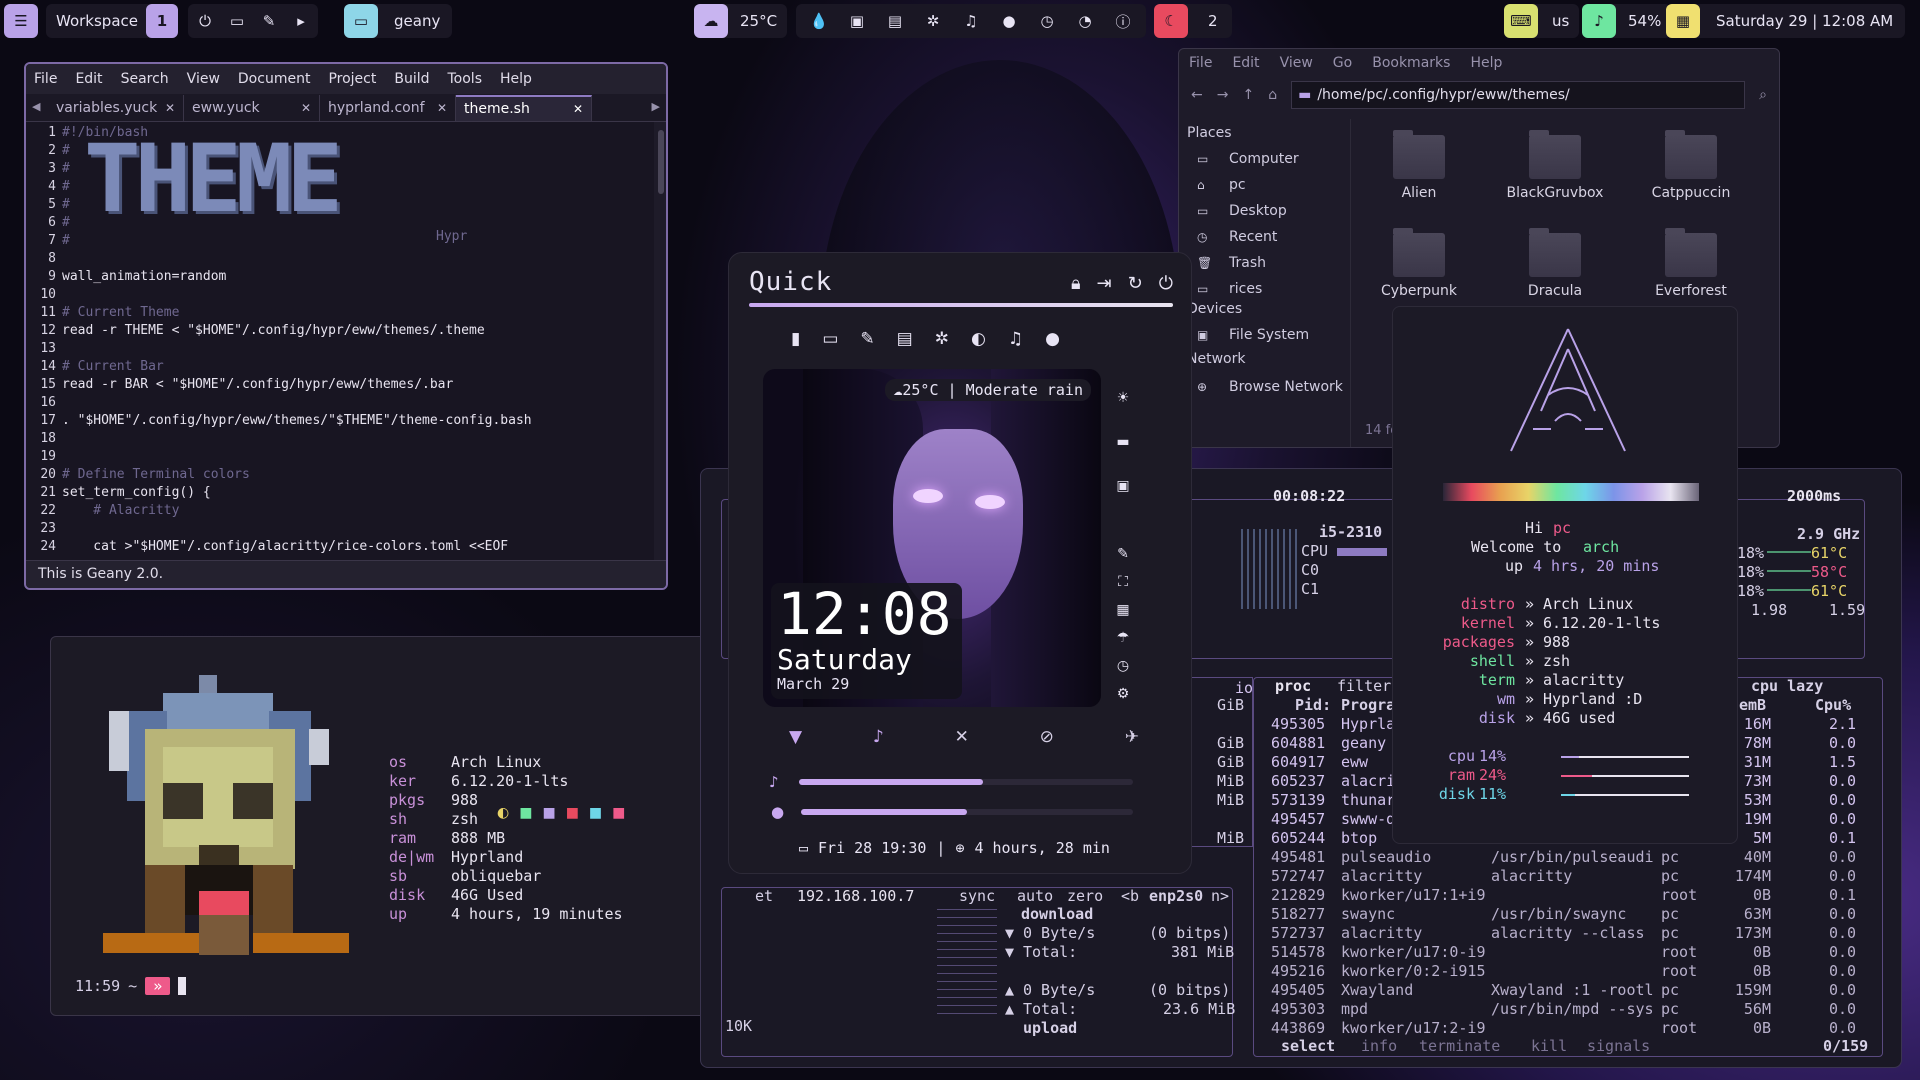  What do you see at coordinates (1555, 165) in the screenshot?
I see `folder-item: BlackGruvbox` at bounding box center [1555, 165].